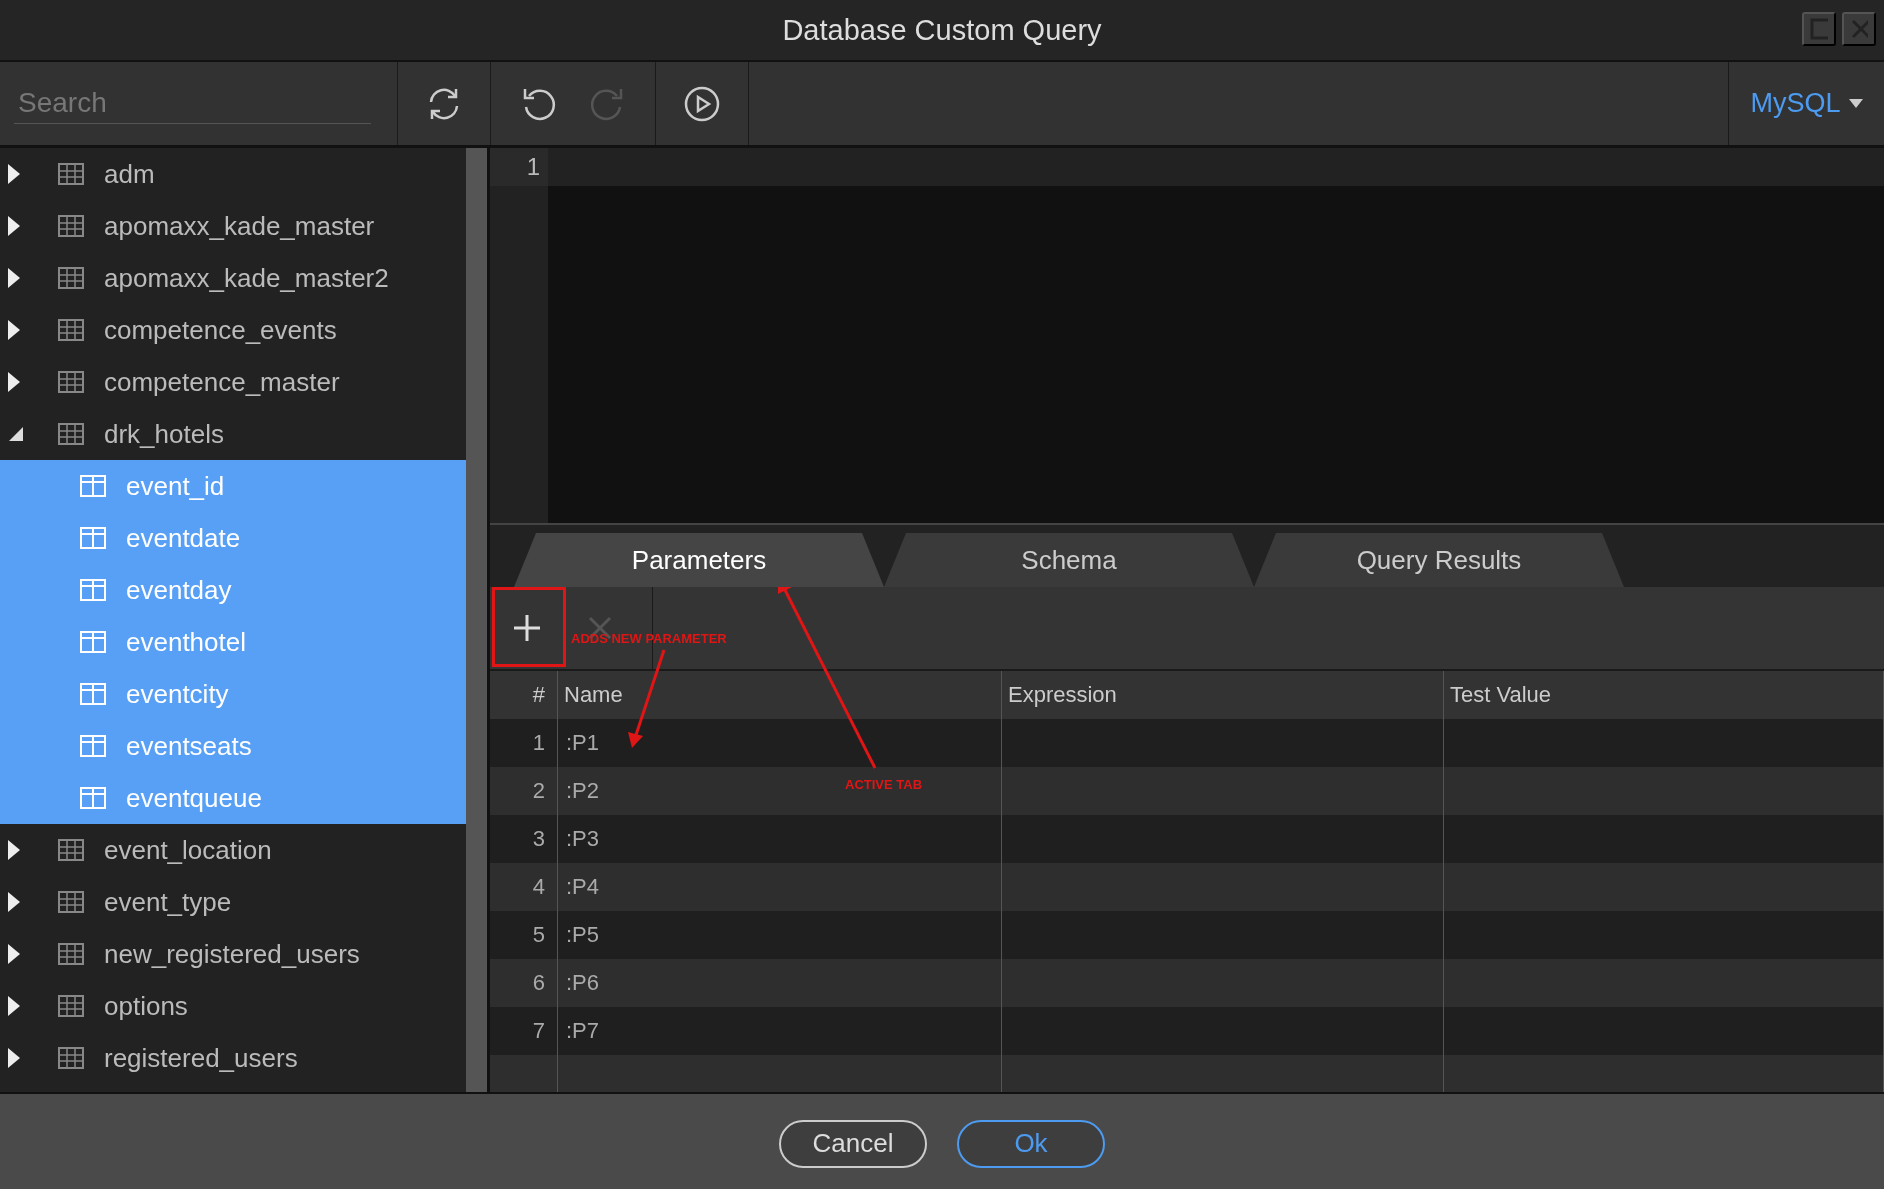 The height and width of the screenshot is (1189, 1884). What do you see at coordinates (780, 839) in the screenshot?
I see `table-cell: :P3` at bounding box center [780, 839].